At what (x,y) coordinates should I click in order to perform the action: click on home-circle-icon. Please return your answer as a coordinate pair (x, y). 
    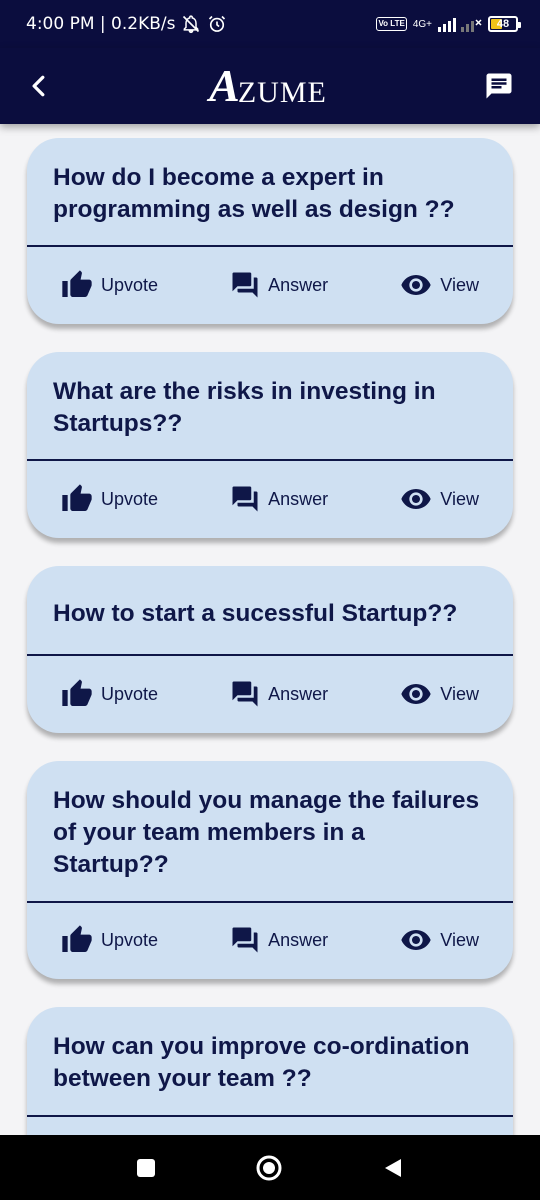
    Looking at the image, I should click on (269, 1168).